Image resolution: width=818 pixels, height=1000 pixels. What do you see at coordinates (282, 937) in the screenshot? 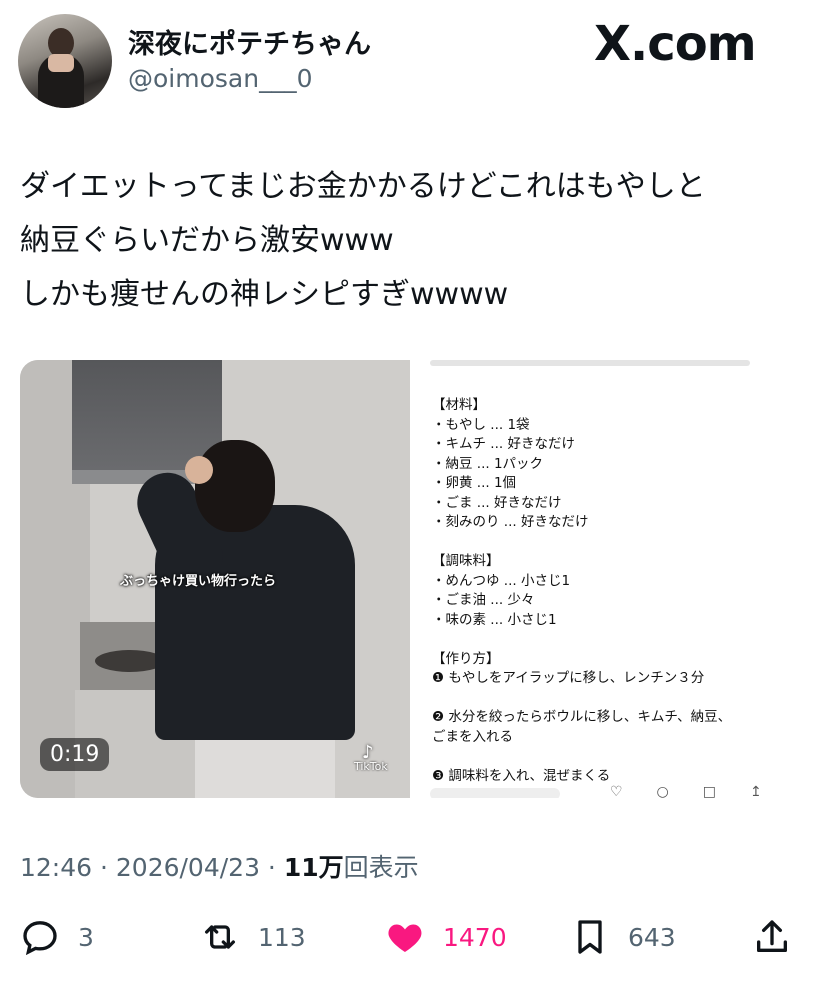
I see `repost-count: 113` at bounding box center [282, 937].